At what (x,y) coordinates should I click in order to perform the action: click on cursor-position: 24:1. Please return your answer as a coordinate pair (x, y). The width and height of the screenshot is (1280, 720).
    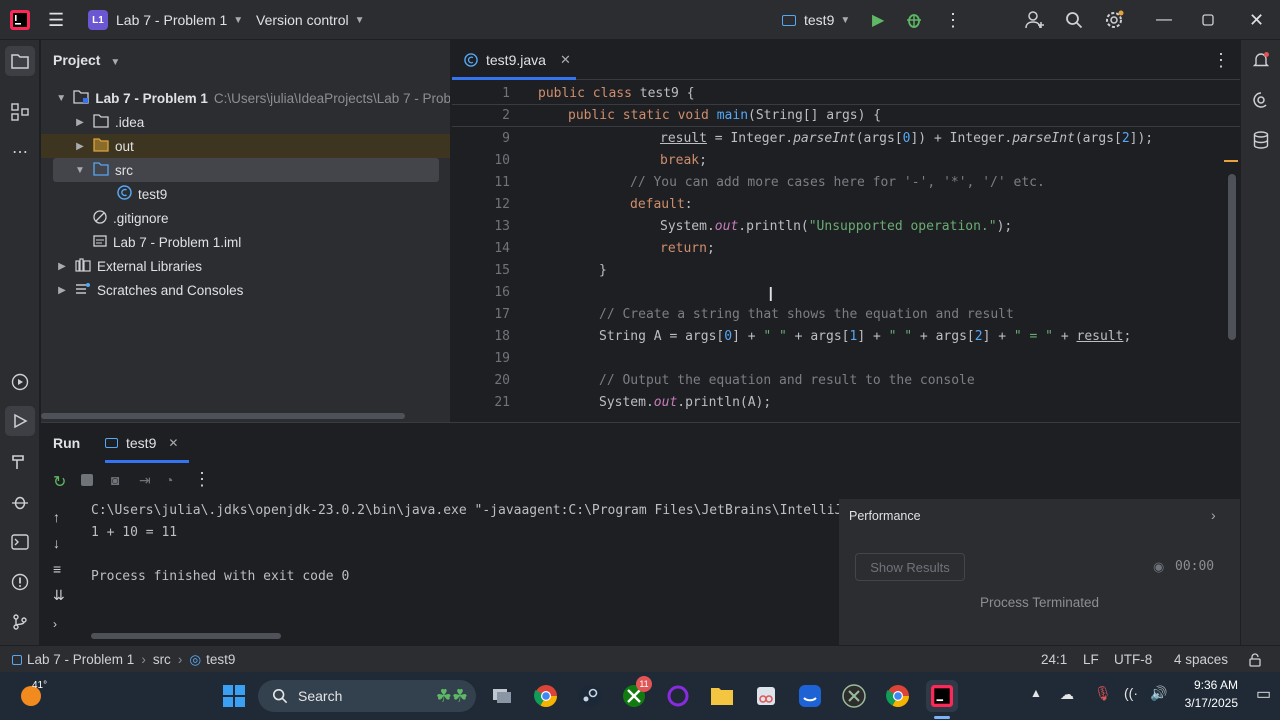
    Looking at the image, I should click on (1054, 659).